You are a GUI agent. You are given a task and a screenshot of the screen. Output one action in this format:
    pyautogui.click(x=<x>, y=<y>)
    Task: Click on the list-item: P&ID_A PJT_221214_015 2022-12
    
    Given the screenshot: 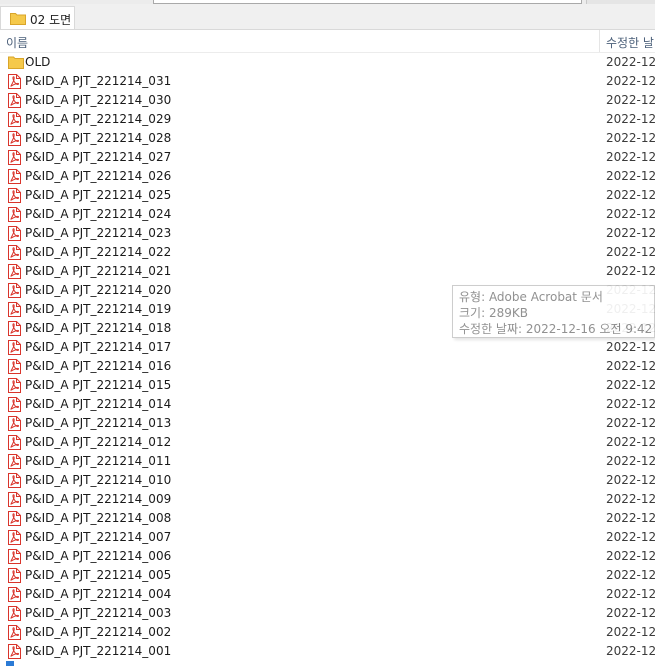 What is the action you would take?
    pyautogui.click(x=327, y=385)
    